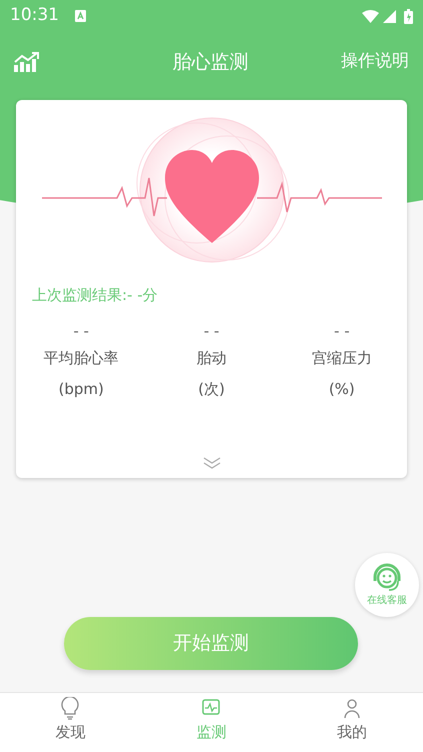 This screenshot has height=752, width=423. Describe the element at coordinates (210, 62) in the screenshot. I see `page-title: 胎心监测` at that location.